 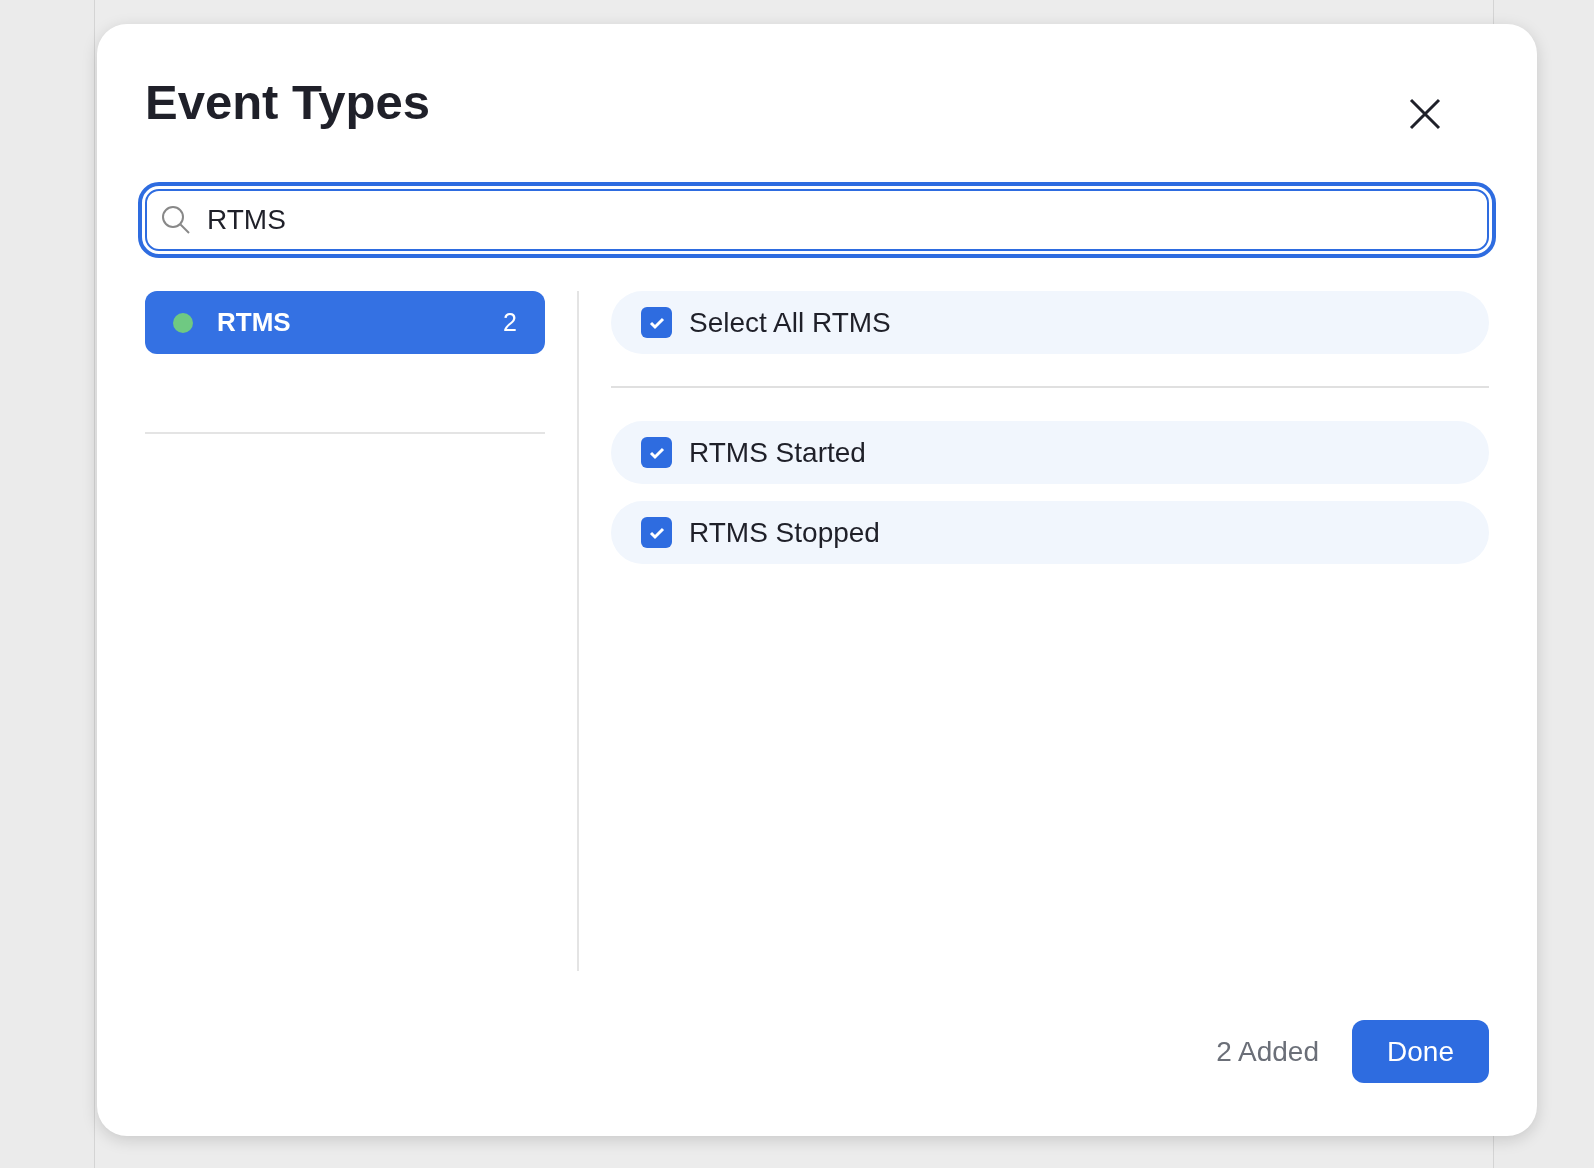 I want to click on event-label: Select All RTMS, so click(x=790, y=322).